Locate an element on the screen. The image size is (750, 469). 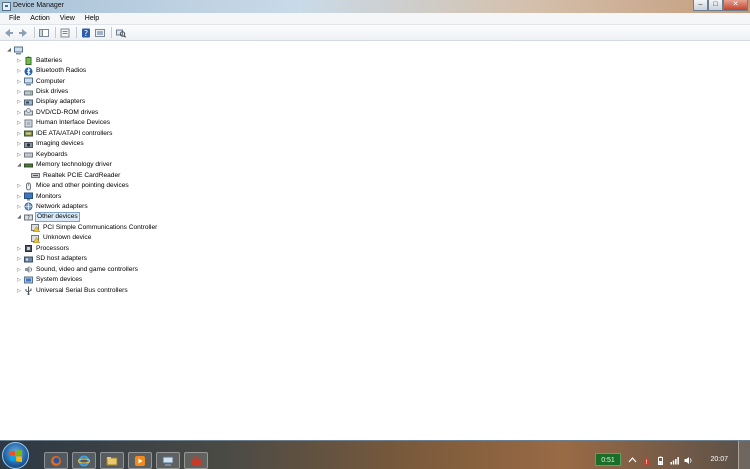
tree-category: ◢ Memory technology driver is located at coordinates (64, 165).